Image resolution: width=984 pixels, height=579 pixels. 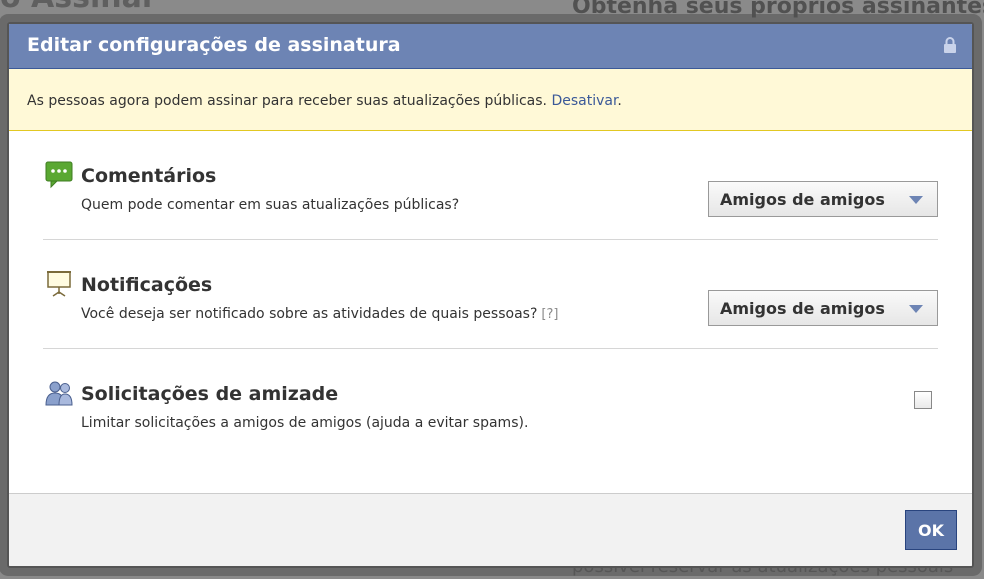 I want to click on lock-icon, so click(x=950, y=45).